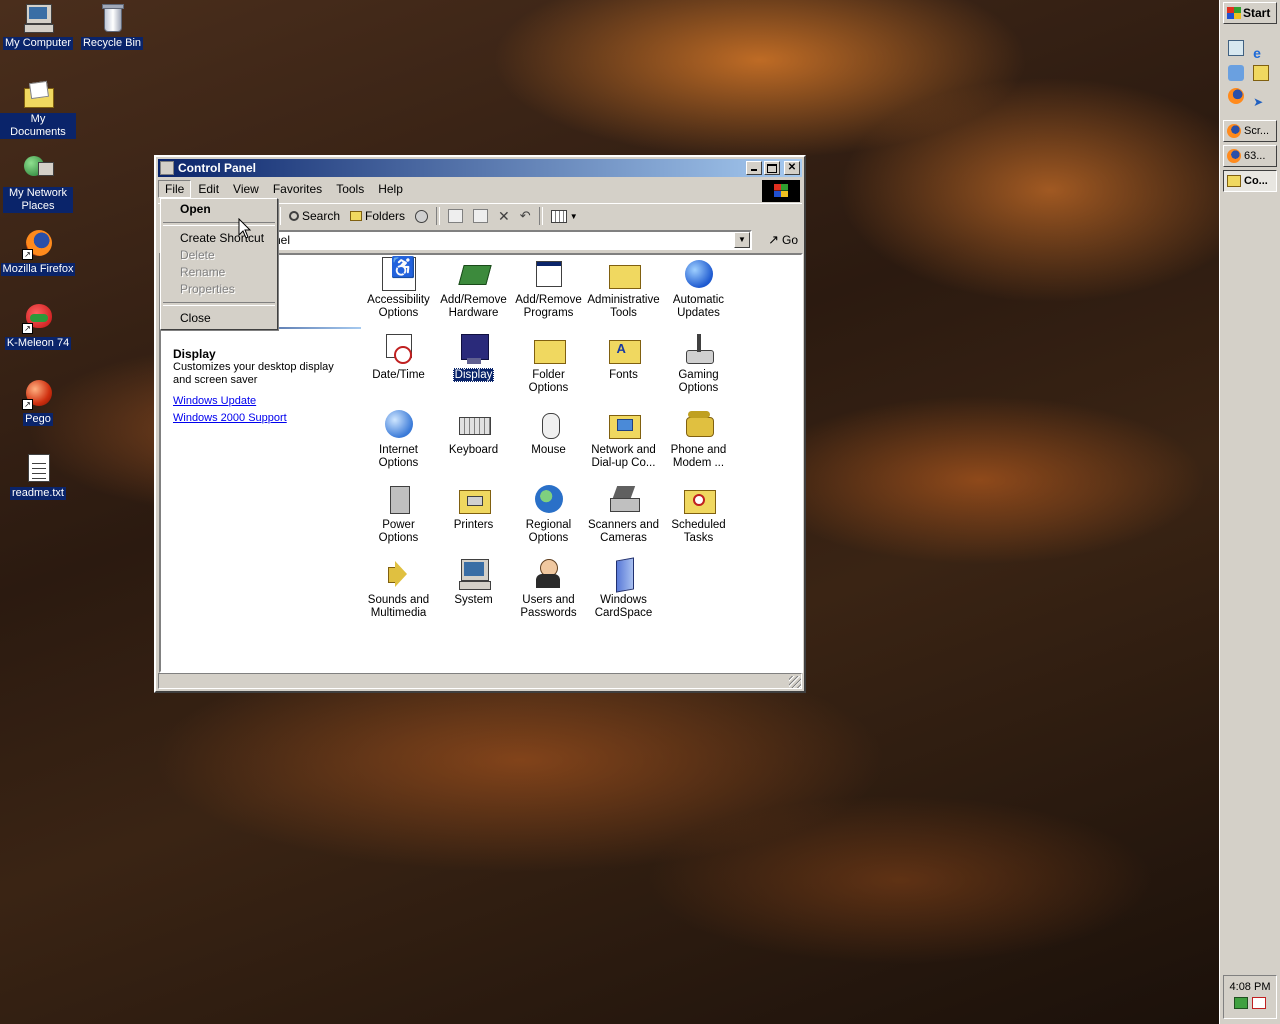 The width and height of the screenshot is (1280, 1024). I want to click on cp-item-label: Windows CardSpace, so click(623, 606).